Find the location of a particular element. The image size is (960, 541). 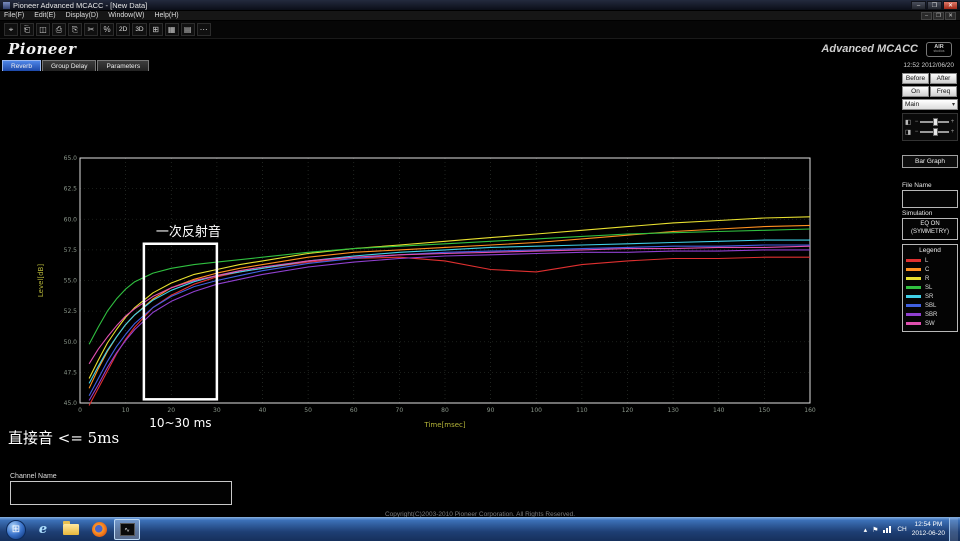

freq-button: Freq is located at coordinates (943, 91).